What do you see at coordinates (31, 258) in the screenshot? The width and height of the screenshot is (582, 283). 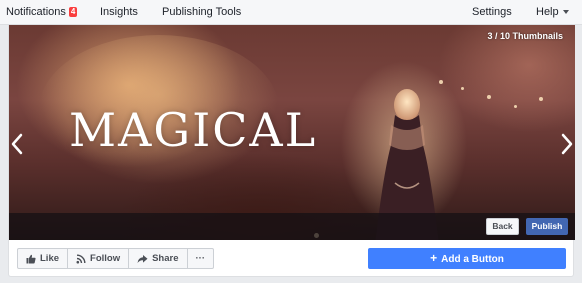 I see `thumbs-up-icon` at bounding box center [31, 258].